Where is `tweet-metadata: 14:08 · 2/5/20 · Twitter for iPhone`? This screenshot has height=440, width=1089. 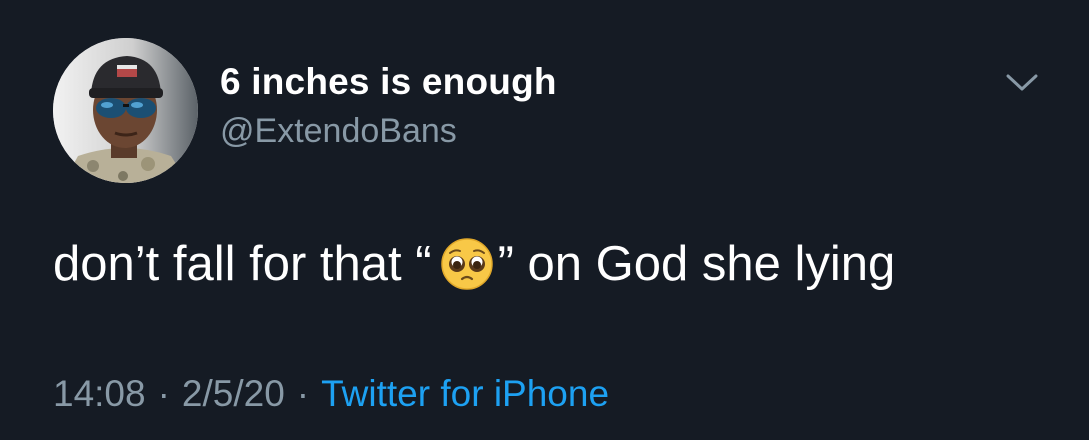
tweet-metadata: 14:08 · 2/5/20 · Twitter for iPhone is located at coordinates (331, 394).